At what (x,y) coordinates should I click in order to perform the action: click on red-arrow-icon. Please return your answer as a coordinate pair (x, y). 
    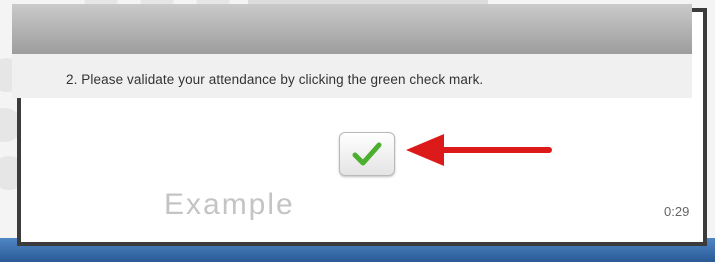
    Looking at the image, I should click on (479, 150).